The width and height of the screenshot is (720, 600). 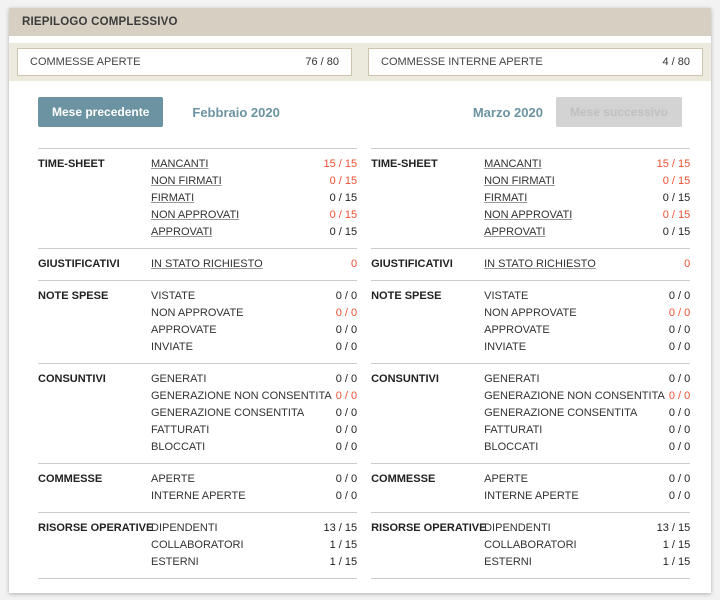 What do you see at coordinates (535, 62) in the screenshot?
I see `summary-box-commesse-interne-aperte: COMMESSE INTERNE APERTE 4 / 80` at bounding box center [535, 62].